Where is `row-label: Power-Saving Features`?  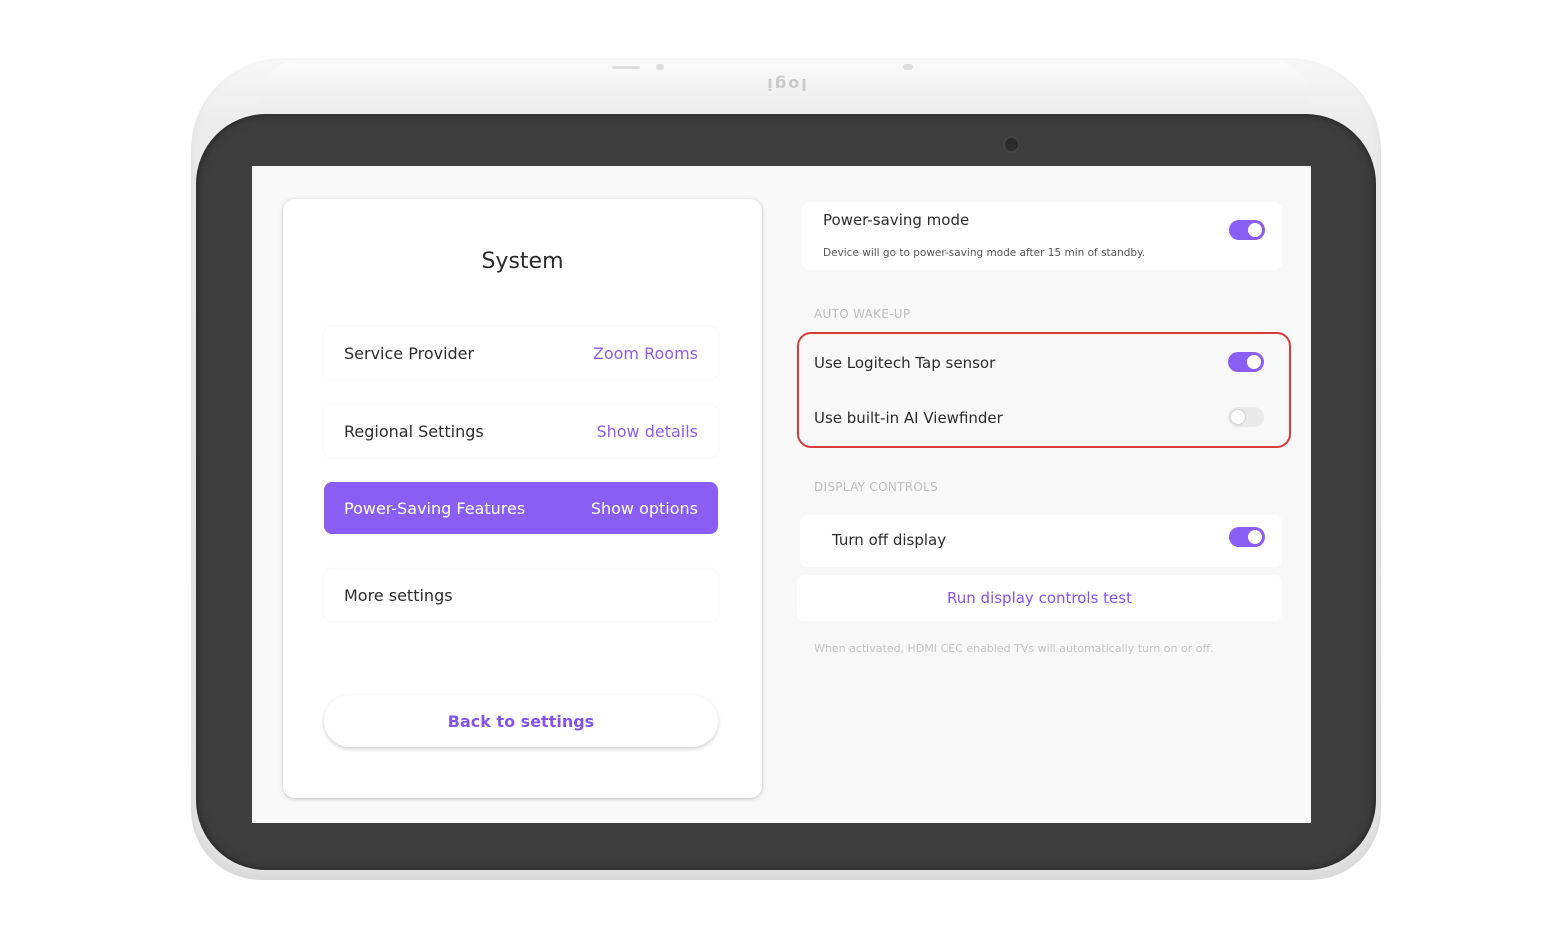 row-label: Power-Saving Features is located at coordinates (435, 508).